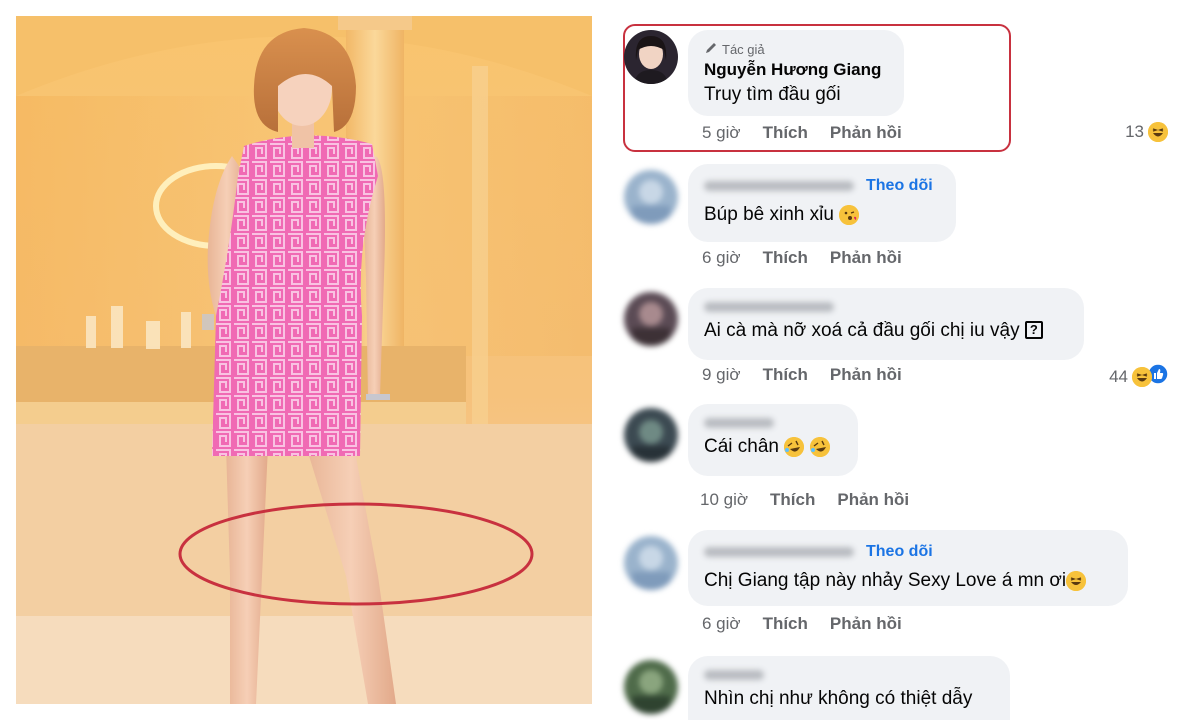 This screenshot has height=720, width=1200. I want to click on comment-actions: 10 giờ Thích Phản hồi, so click(804, 500).